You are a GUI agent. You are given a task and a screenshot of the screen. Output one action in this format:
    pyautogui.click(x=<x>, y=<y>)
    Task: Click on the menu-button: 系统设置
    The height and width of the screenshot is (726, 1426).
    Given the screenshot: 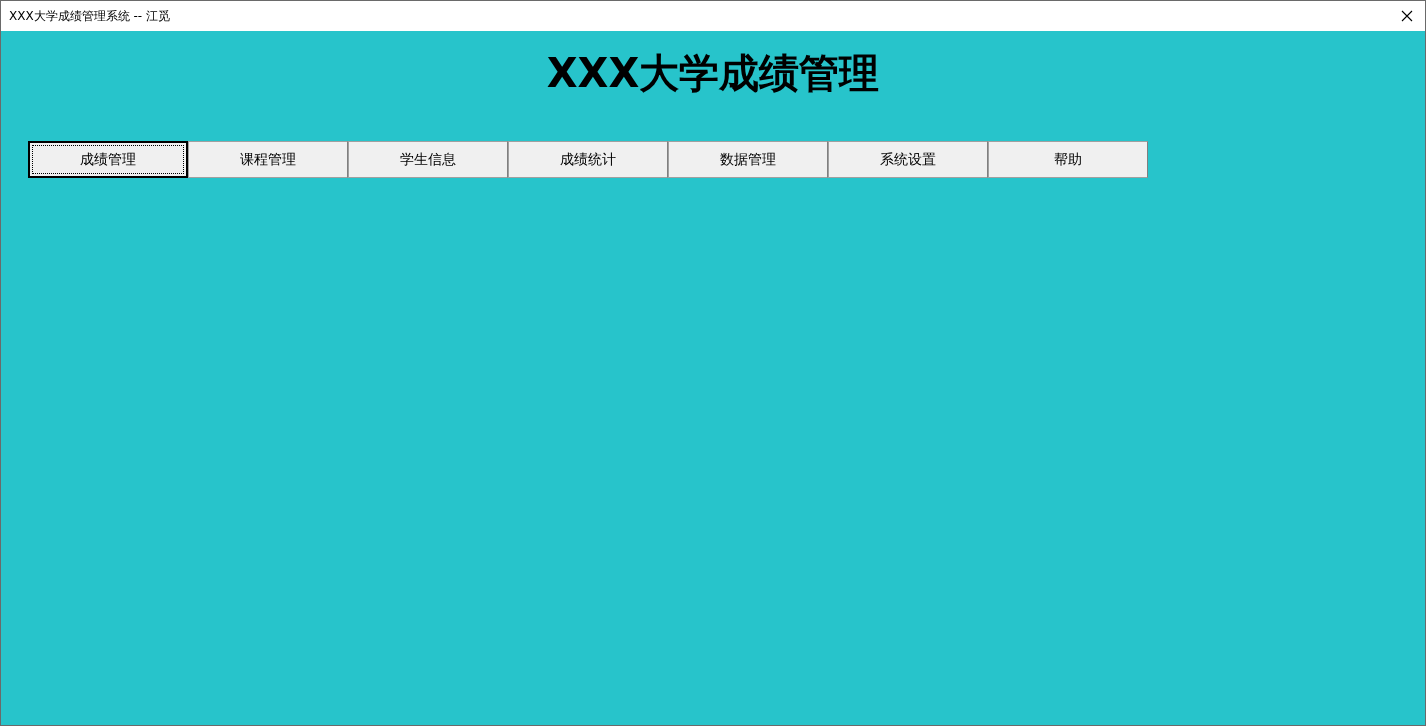 What is the action you would take?
    pyautogui.click(x=908, y=159)
    